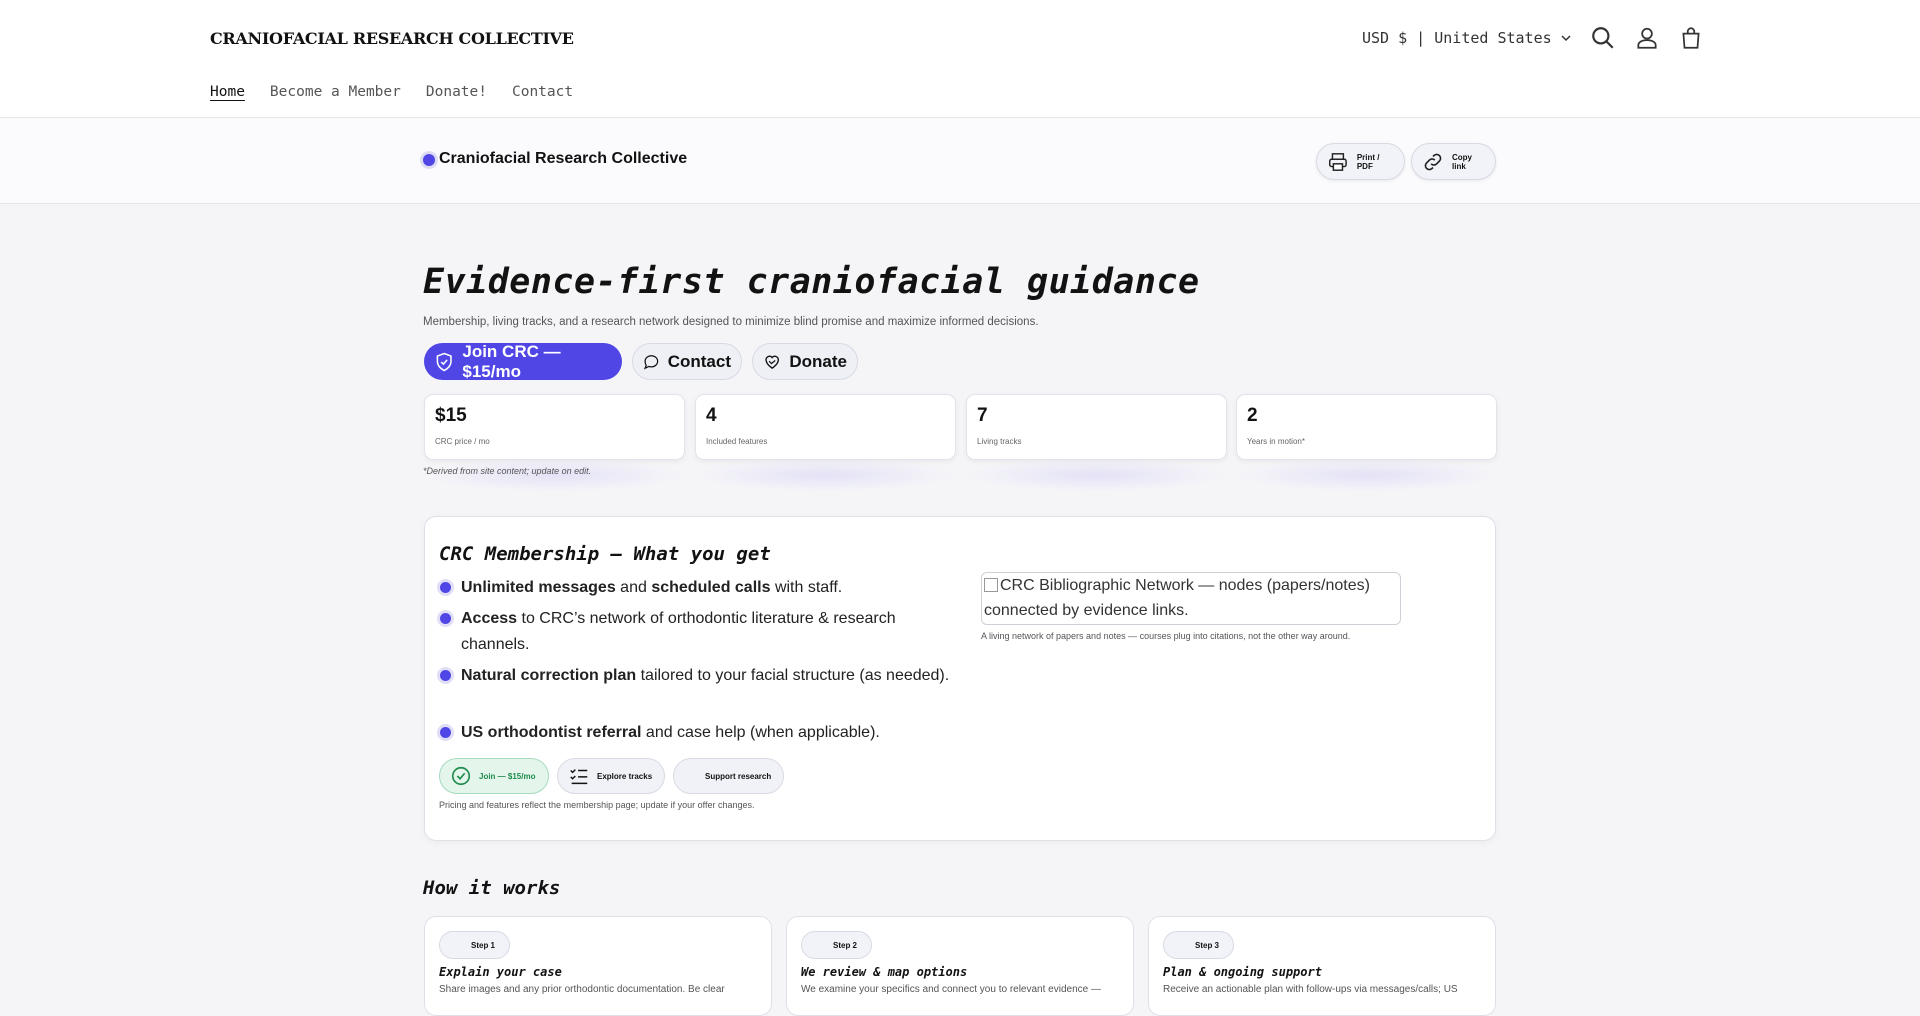 The width and height of the screenshot is (1920, 1016). I want to click on copy-link-button: Copy link, so click(1453, 161).